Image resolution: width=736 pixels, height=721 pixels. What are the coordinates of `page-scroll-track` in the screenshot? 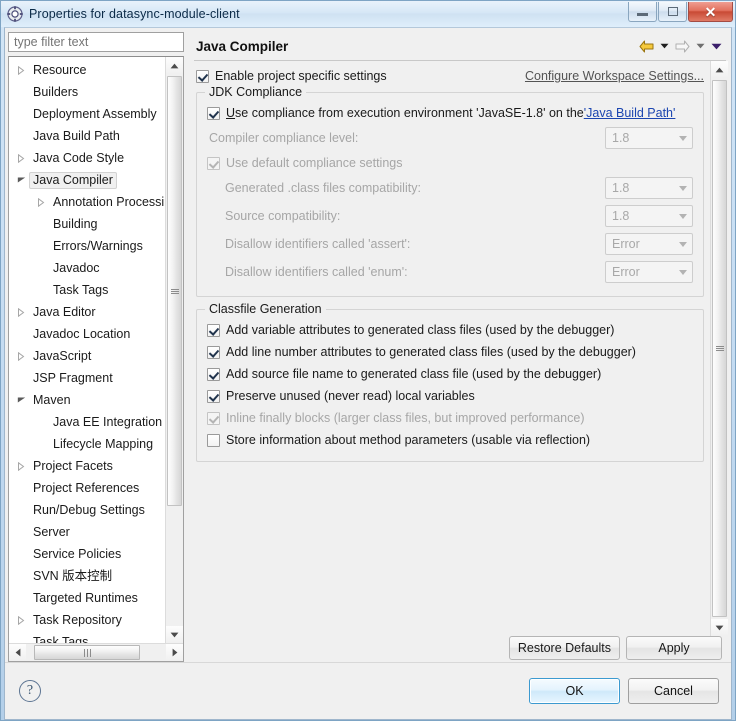 It's located at (719, 348).